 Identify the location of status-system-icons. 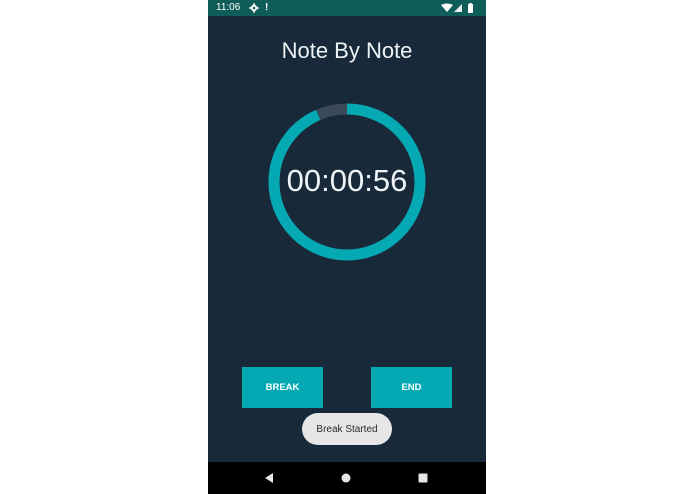
(457, 8).